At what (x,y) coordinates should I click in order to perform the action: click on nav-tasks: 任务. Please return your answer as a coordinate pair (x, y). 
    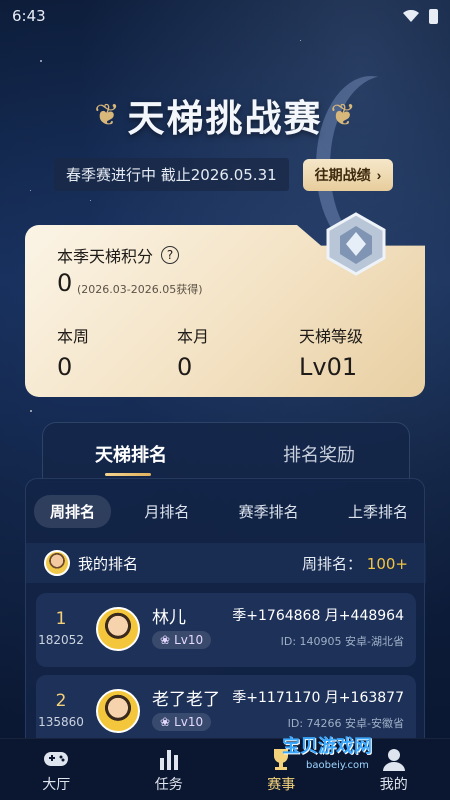
    Looking at the image, I should click on (169, 770).